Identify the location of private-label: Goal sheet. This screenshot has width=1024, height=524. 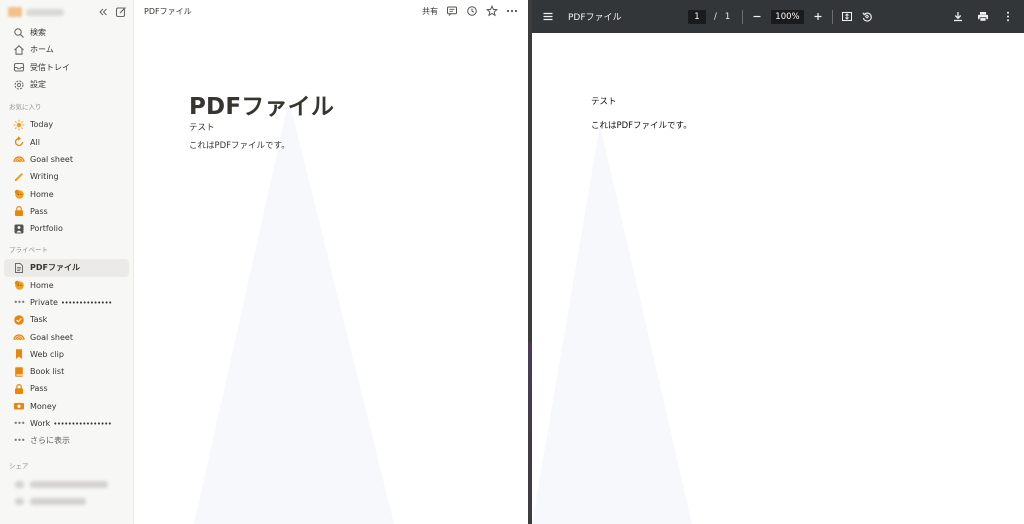
(51, 337).